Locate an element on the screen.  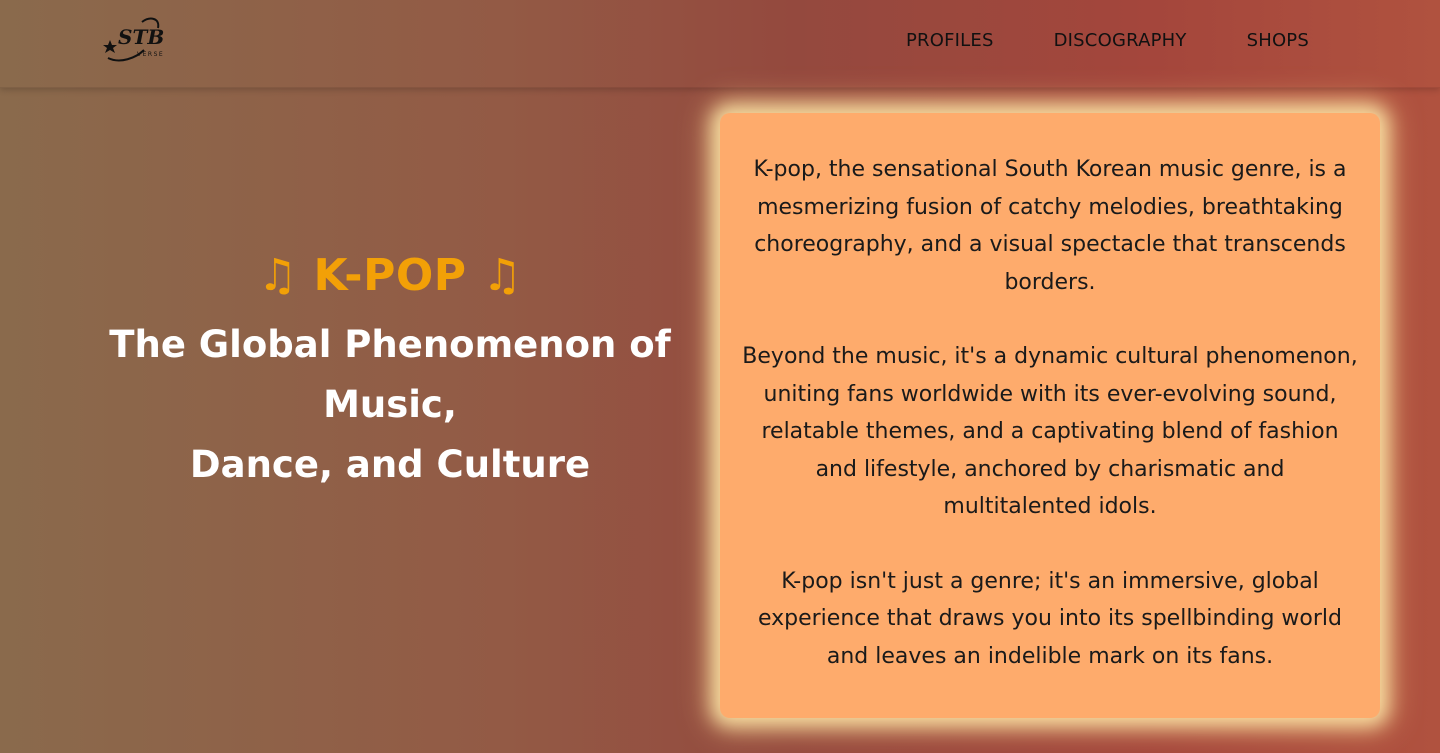
subtitle-line: The Global Phenomenon of is located at coordinates (390, 344).